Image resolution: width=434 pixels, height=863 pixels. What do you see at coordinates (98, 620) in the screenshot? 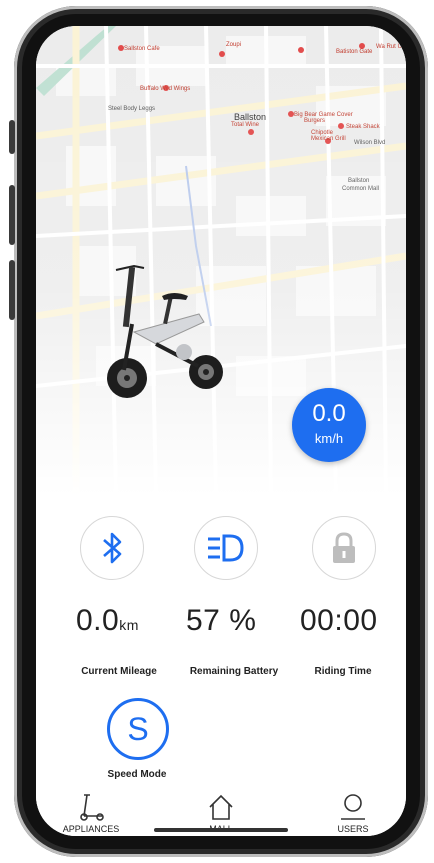
I see `mileage-number: 0.0` at bounding box center [98, 620].